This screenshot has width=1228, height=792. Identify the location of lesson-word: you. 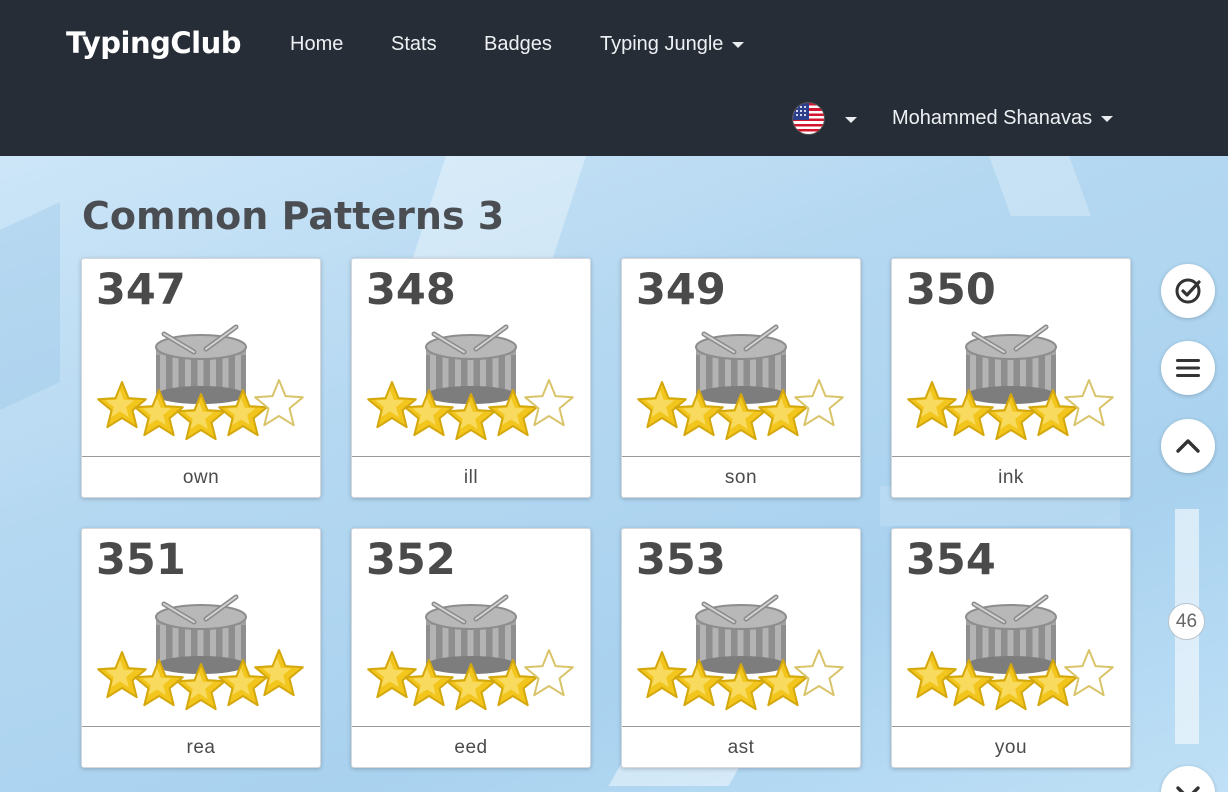
(1011, 747).